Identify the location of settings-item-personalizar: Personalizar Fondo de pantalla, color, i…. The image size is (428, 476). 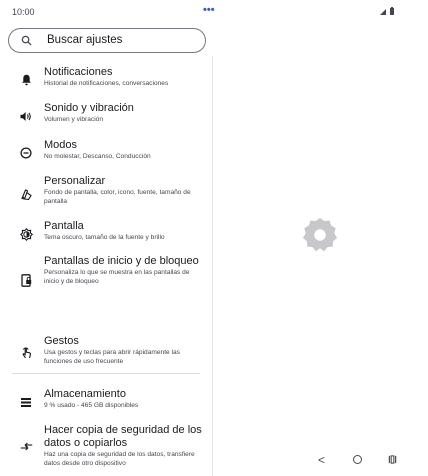
(106, 194).